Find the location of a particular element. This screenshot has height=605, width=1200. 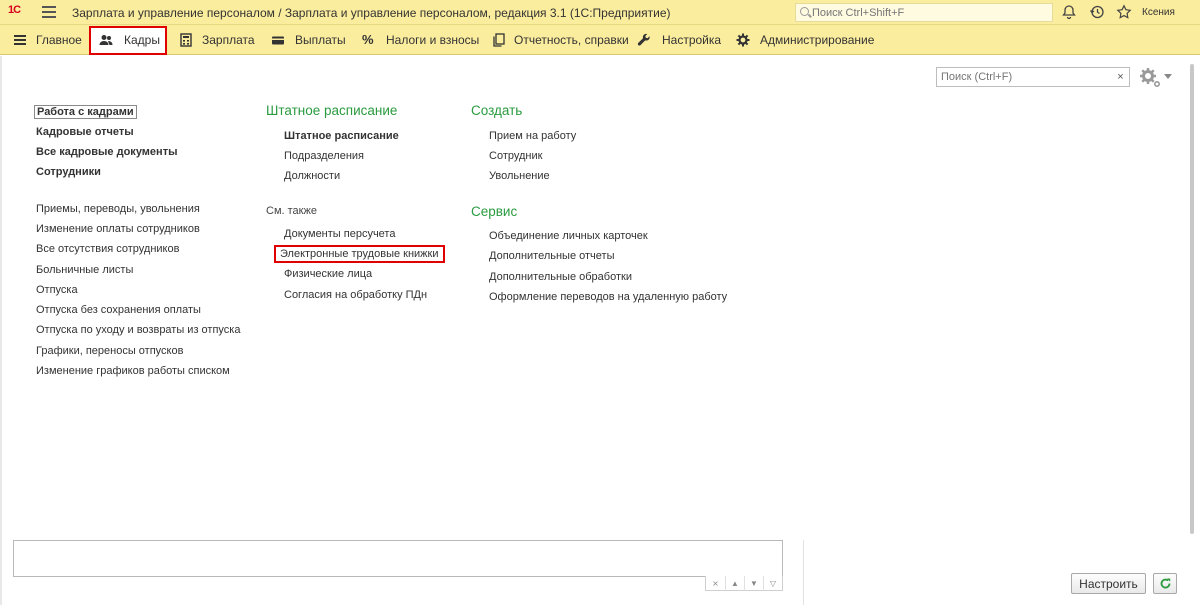

section-payments: Выплаты is located at coordinates (308, 40).